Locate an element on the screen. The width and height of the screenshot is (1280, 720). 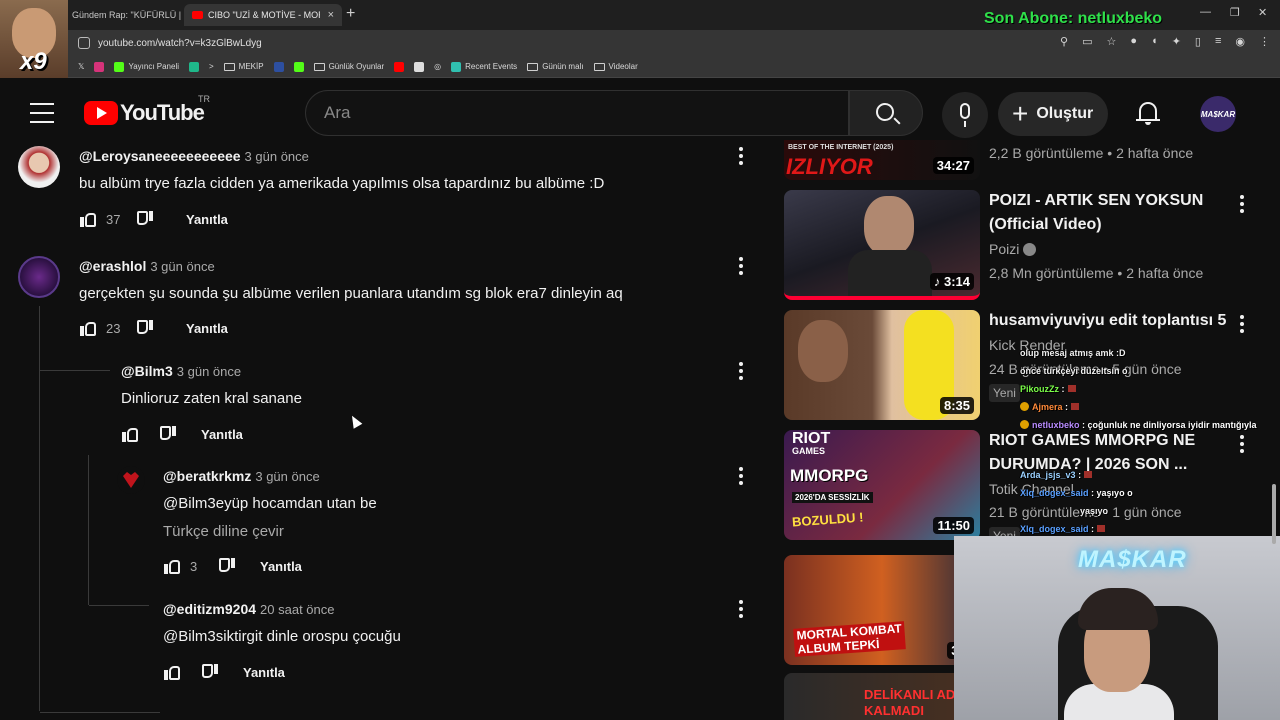
zoom-icon: ⚲ is located at coordinates (1064, 41).